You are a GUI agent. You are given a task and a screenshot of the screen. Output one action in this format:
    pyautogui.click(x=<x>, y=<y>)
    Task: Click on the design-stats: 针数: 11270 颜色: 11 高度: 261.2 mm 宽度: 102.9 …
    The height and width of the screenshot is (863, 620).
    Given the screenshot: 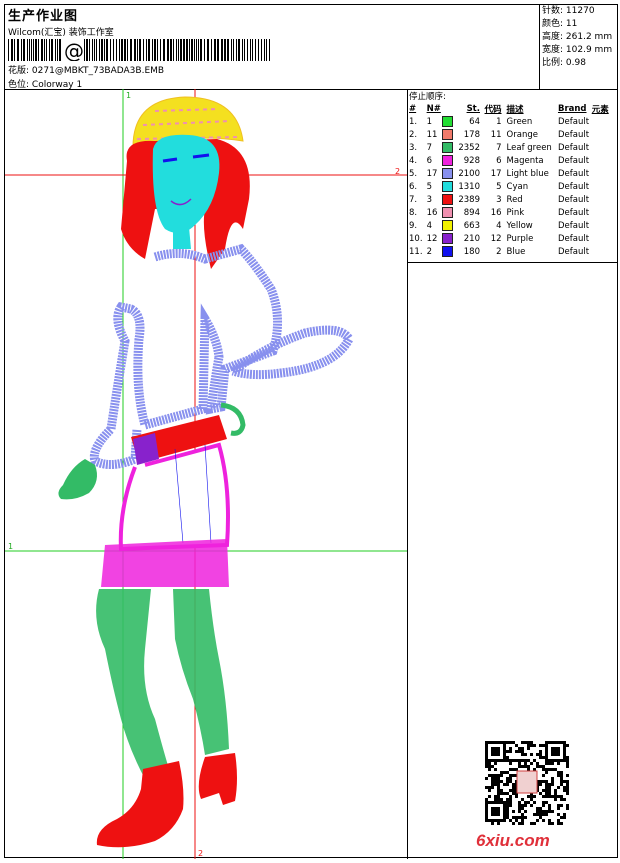 What is the action you would take?
    pyautogui.click(x=578, y=47)
    